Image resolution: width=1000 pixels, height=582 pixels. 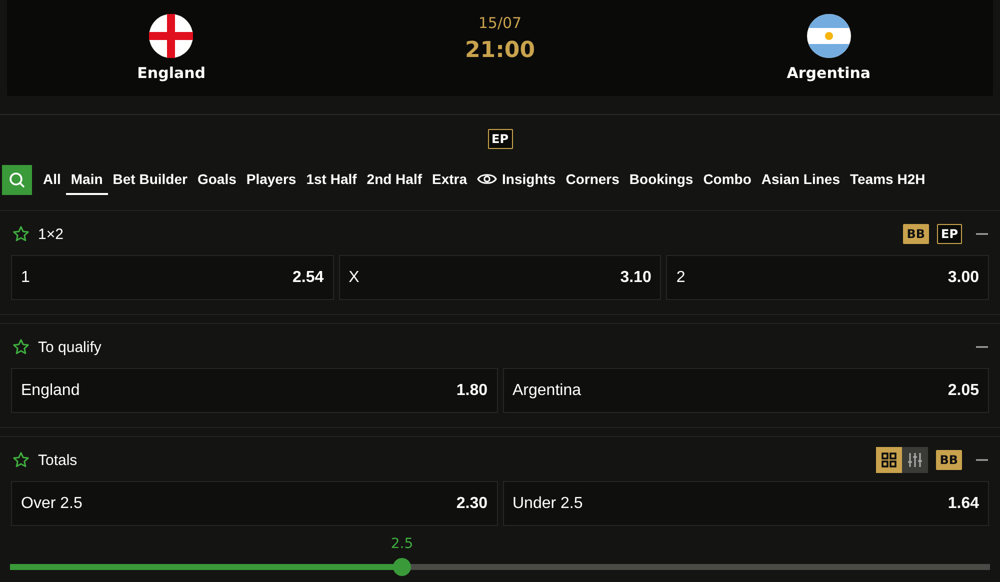 I want to click on market-title: To qualify, so click(x=70, y=347).